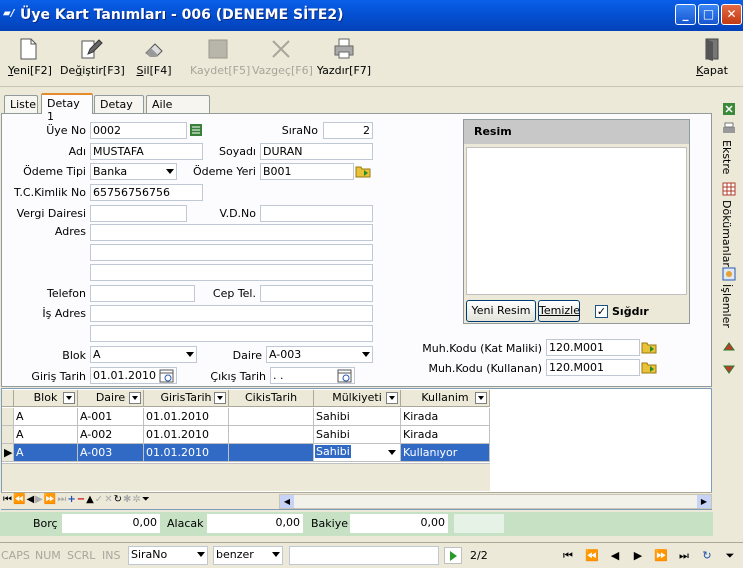 The image size is (743, 568). I want to click on col-header-blok: Blok, so click(46, 398).